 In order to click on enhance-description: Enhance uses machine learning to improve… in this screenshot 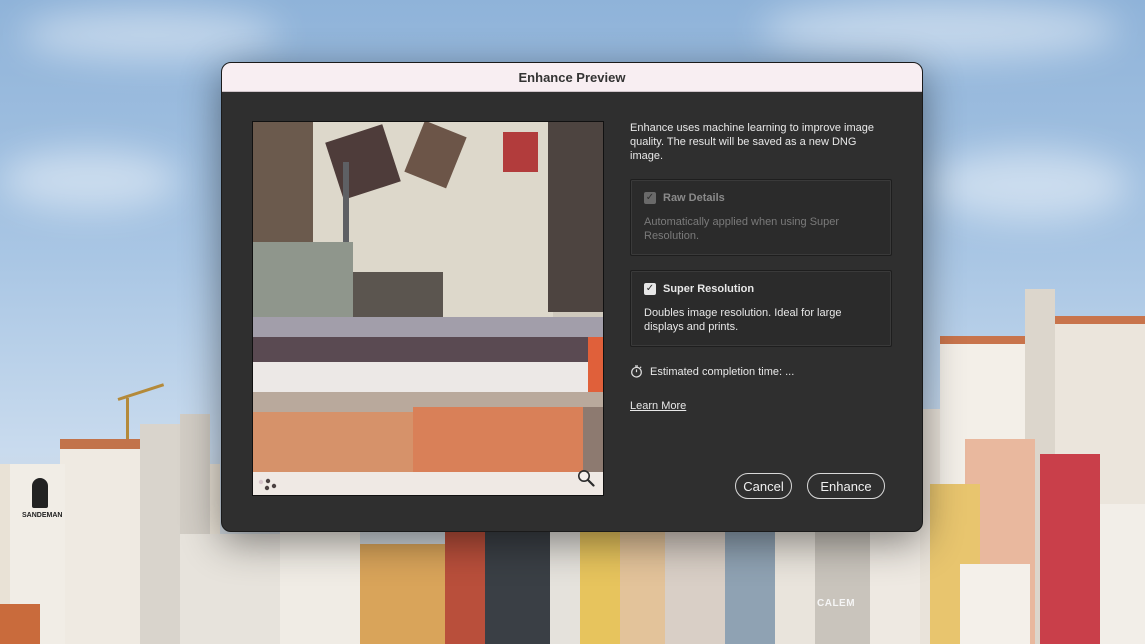, I will do `click(752, 142)`.